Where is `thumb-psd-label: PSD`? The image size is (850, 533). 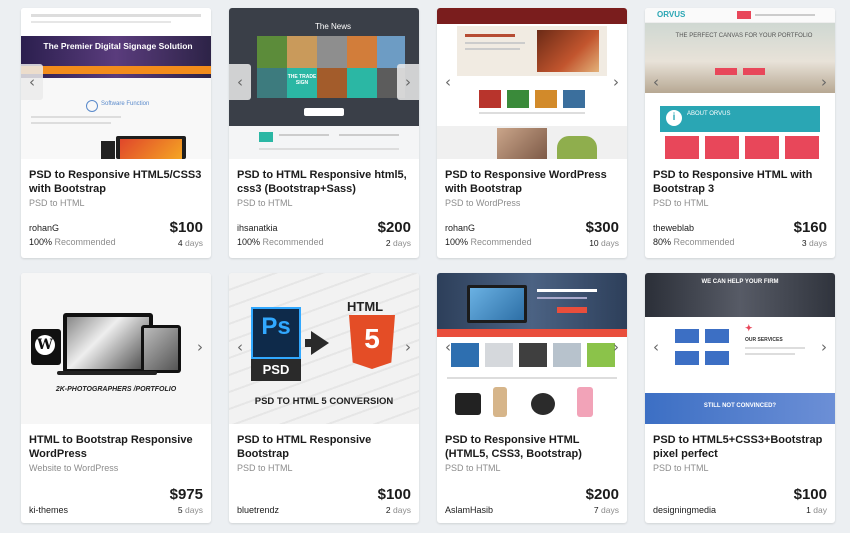
thumb-psd-label: PSD is located at coordinates (276, 369).